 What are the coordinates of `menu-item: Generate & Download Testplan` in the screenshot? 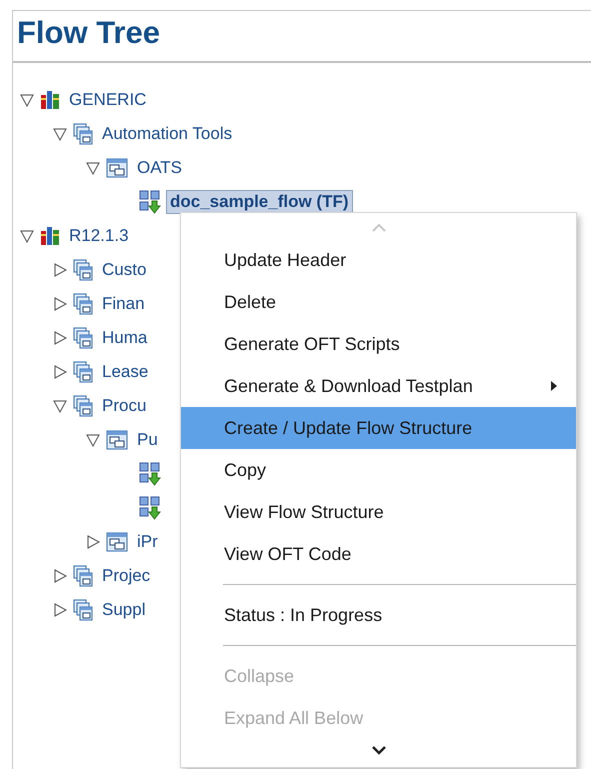 It's located at (378, 386).